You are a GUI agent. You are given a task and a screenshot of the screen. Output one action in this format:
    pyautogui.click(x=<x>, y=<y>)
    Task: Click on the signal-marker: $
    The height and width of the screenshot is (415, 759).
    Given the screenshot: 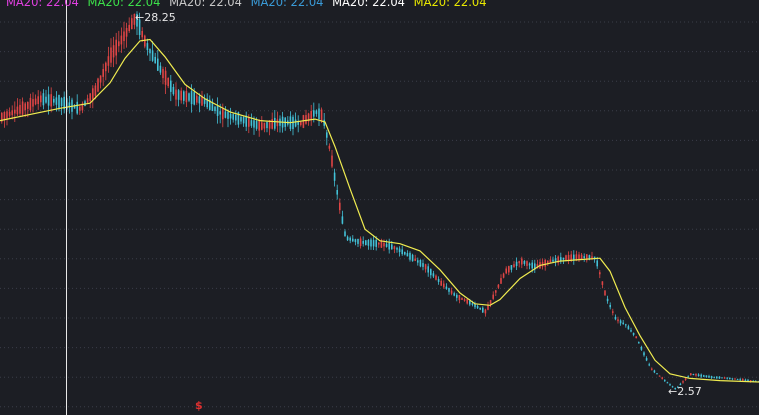 What is the action you would take?
    pyautogui.click(x=199, y=406)
    